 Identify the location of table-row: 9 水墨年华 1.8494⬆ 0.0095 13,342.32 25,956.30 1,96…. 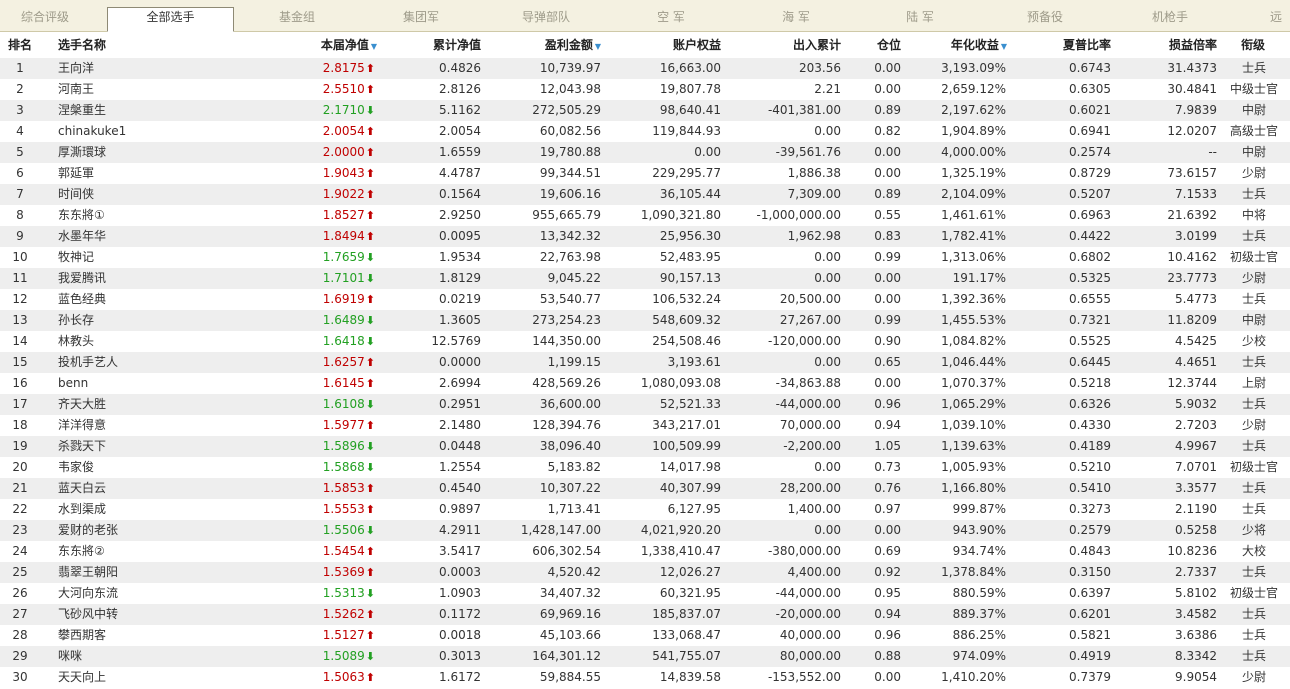
(645, 236).